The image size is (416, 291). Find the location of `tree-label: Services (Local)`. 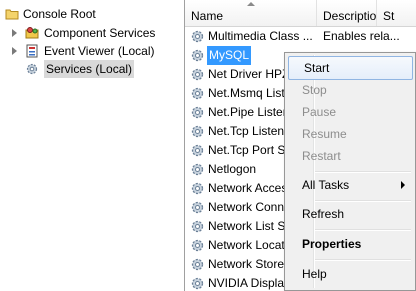

tree-label: Services (Local) is located at coordinates (89, 69).